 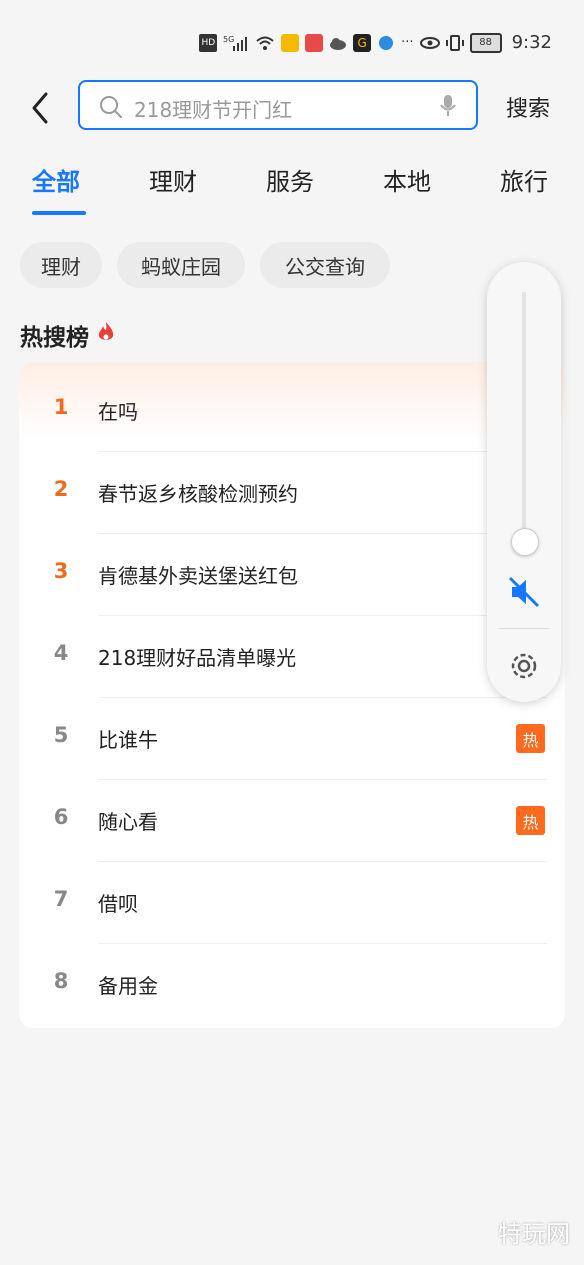 What do you see at coordinates (314, 42) in the screenshot?
I see `app-notification-icon` at bounding box center [314, 42].